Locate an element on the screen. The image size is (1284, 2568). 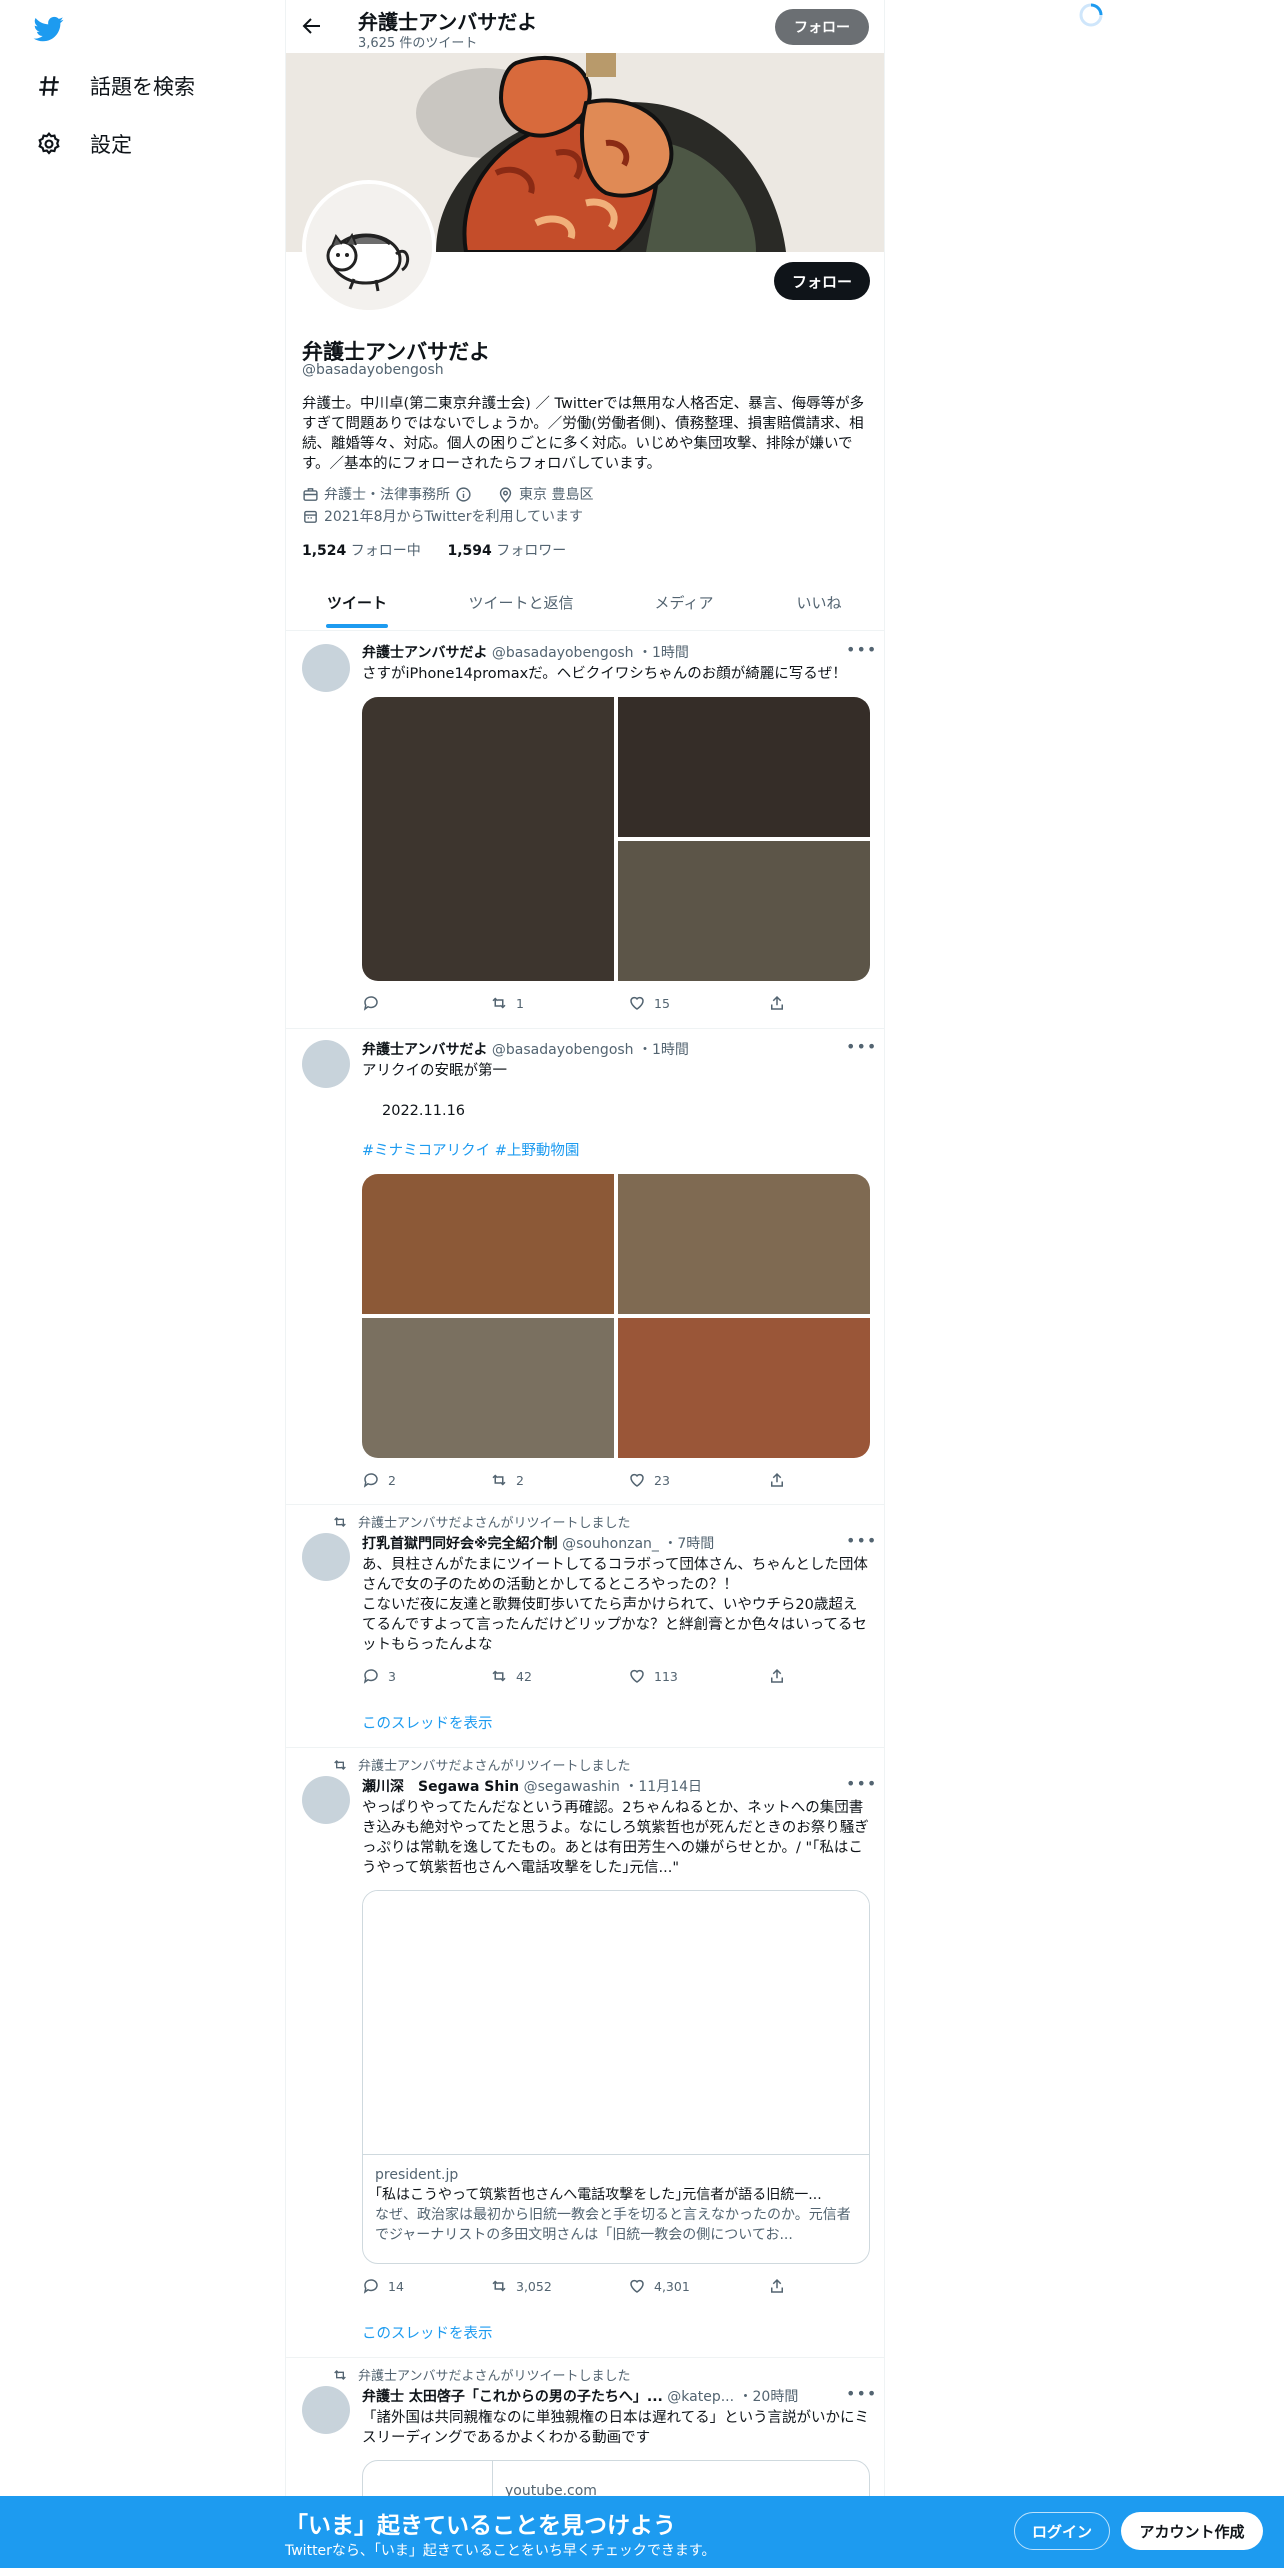
tweet-time: ・11月14日 is located at coordinates (663, 1787).